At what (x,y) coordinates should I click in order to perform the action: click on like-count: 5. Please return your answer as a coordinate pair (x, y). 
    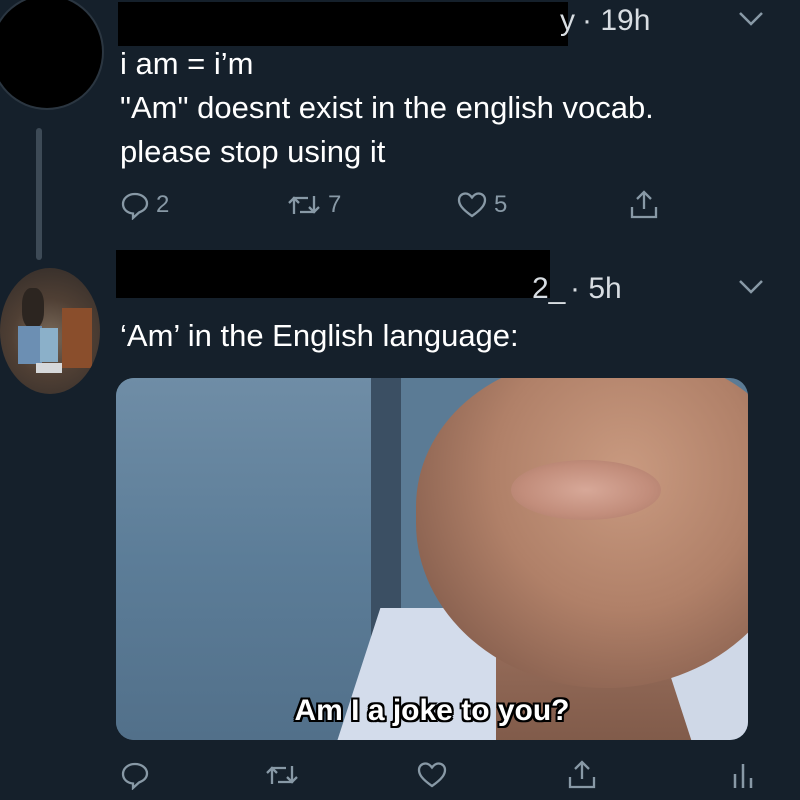
    Looking at the image, I should click on (501, 204).